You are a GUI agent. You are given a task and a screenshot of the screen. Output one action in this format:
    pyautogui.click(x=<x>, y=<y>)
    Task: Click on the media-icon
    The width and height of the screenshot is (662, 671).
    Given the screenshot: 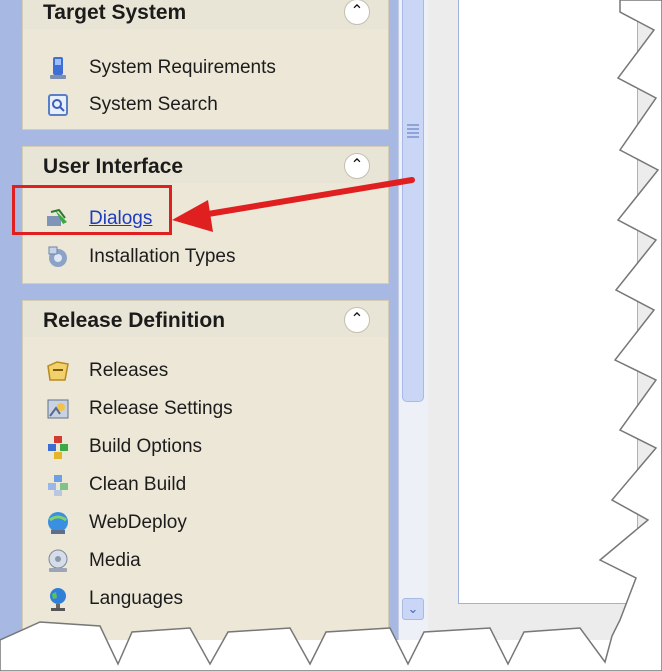 What is the action you would take?
    pyautogui.click(x=58, y=561)
    